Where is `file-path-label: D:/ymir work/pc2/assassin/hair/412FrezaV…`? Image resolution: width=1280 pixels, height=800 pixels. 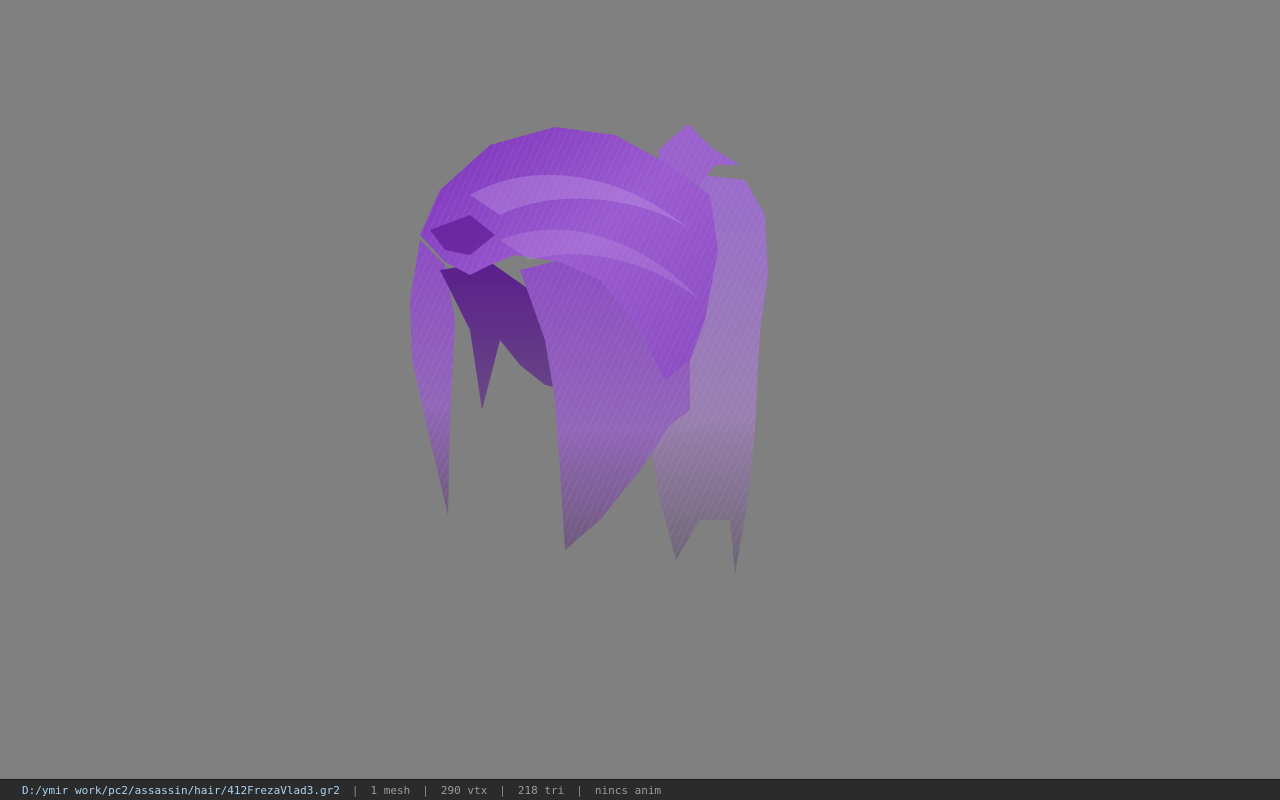 file-path-label: D:/ymir work/pc2/assassin/hair/412FrezaV… is located at coordinates (181, 790).